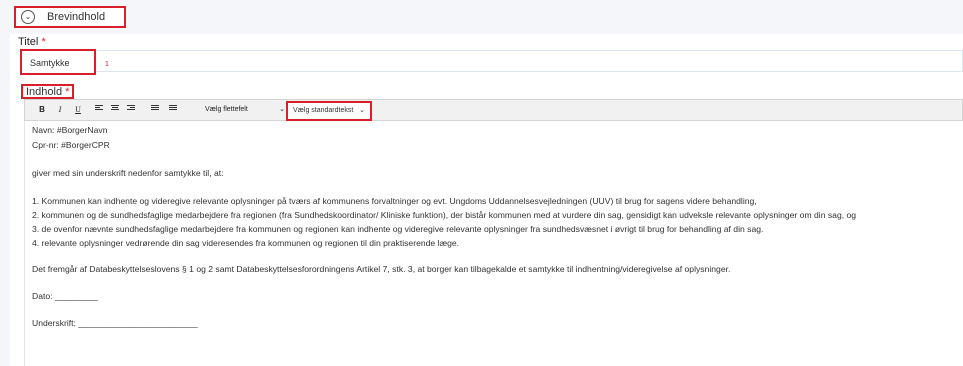  I want to click on align-right-button, so click(132, 110).